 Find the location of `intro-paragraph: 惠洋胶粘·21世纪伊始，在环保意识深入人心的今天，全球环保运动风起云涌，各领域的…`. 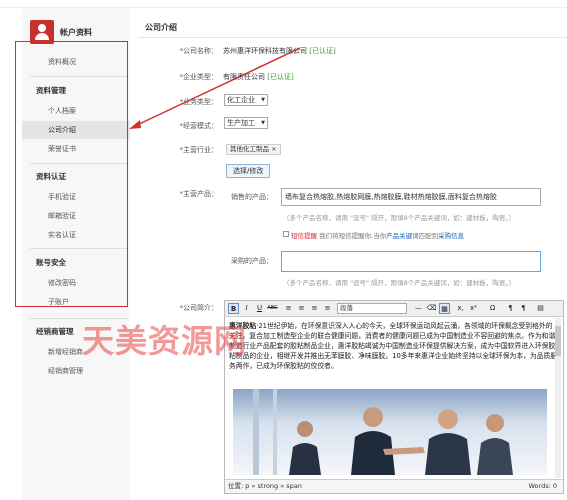

intro-paragraph: 惠洋胶粘·21世纪伊始，在环保意识深入人心的今天，全球环保运动风起云涌，各领域的… is located at coordinates (393, 346).